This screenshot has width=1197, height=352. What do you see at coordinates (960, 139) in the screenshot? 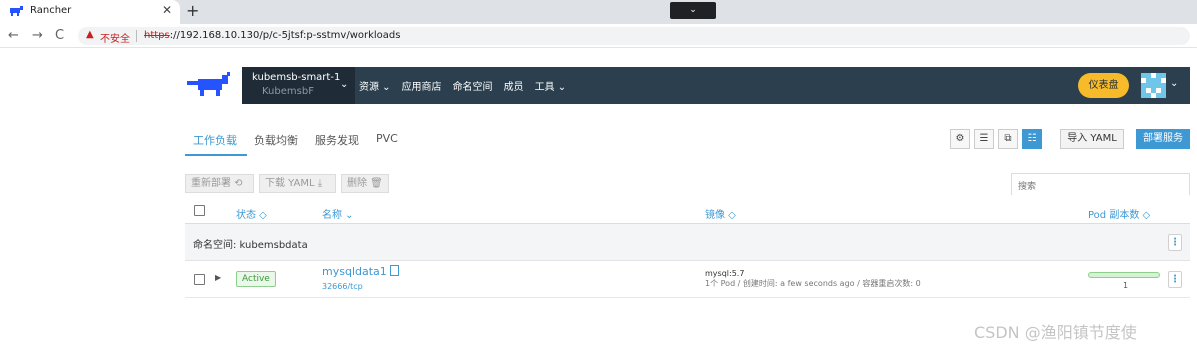
I see `gear-view-icon: ⚙` at bounding box center [960, 139].